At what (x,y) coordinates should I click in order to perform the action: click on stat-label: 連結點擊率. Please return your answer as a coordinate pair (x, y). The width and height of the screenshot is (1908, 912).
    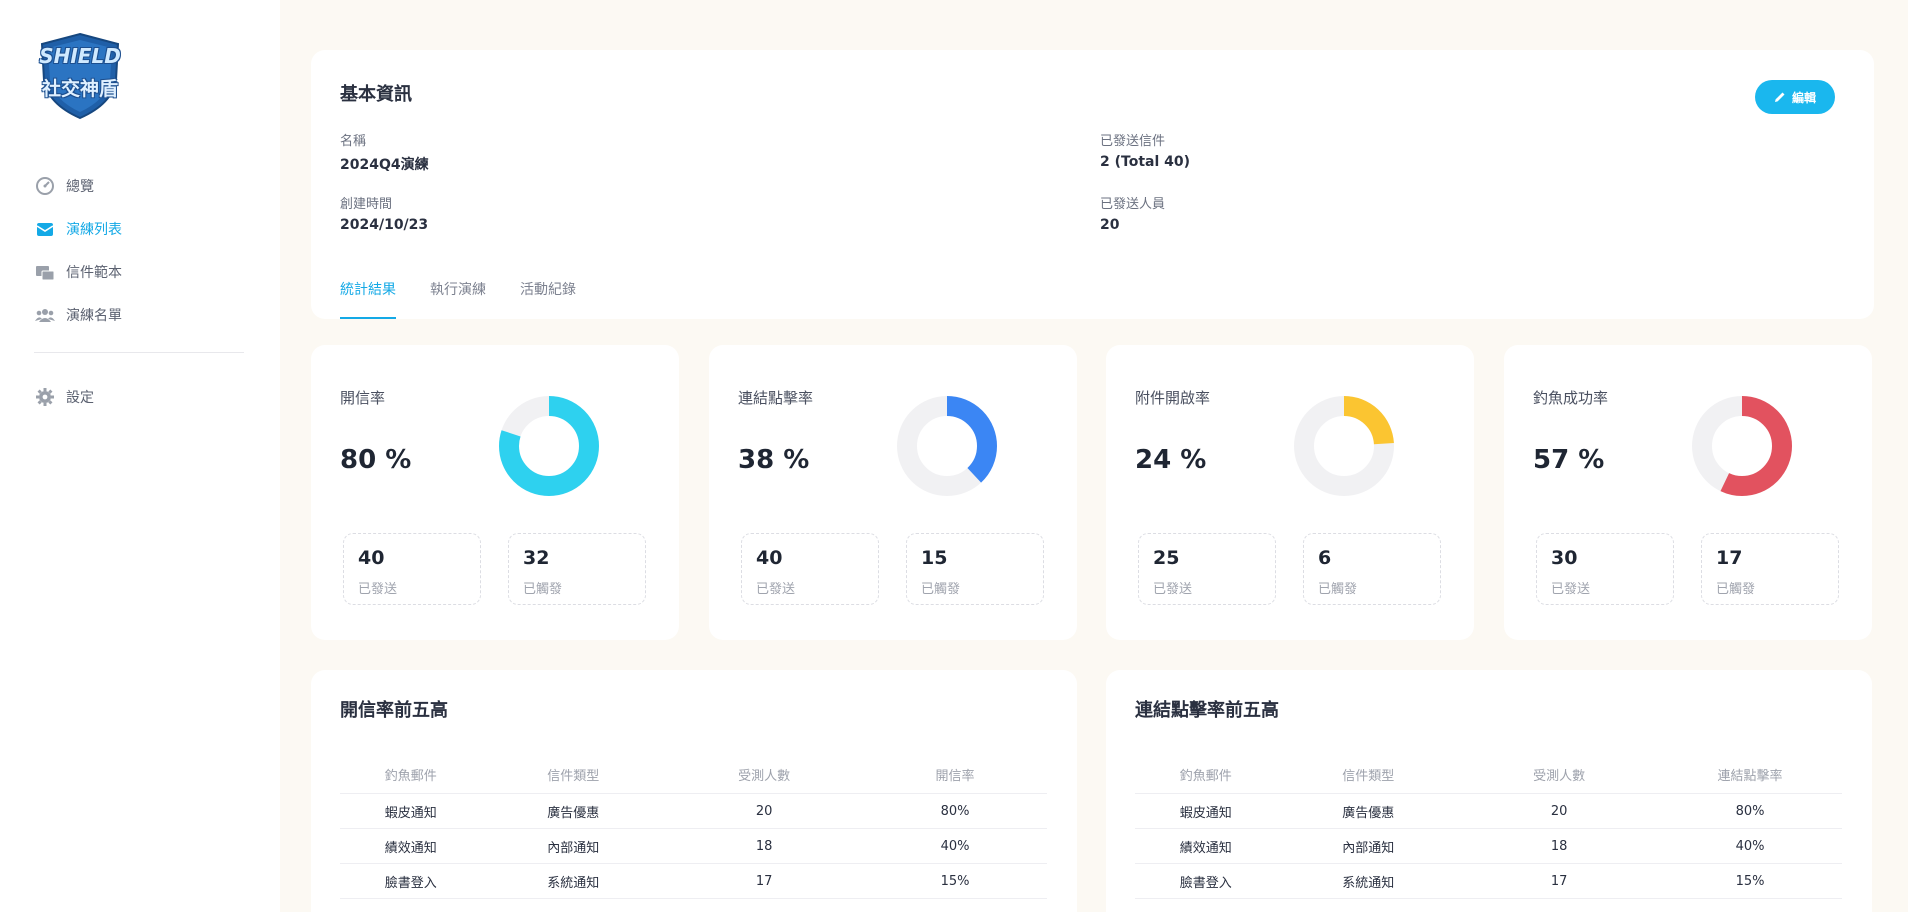
    Looking at the image, I should click on (776, 398).